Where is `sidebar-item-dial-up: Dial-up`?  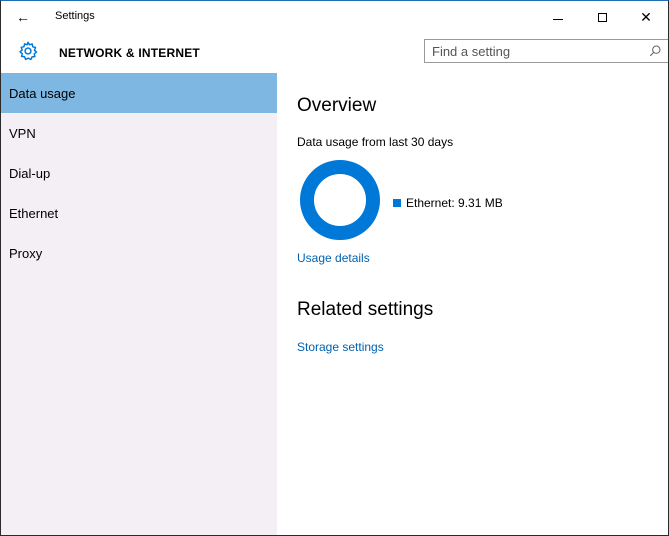
sidebar-item-dial-up: Dial-up is located at coordinates (139, 173).